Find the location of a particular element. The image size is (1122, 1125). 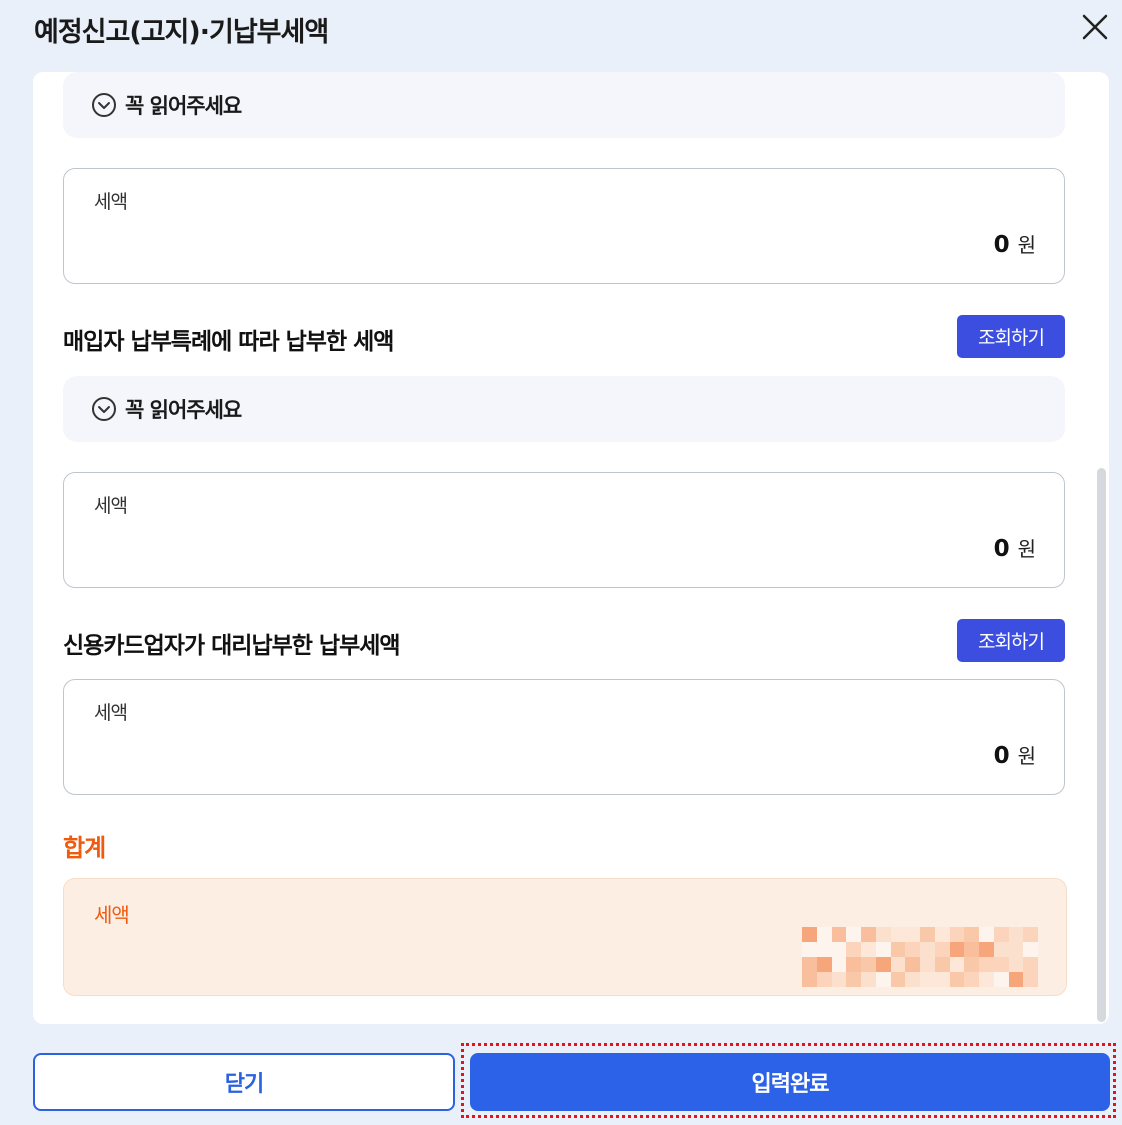

scrollbar is located at coordinates (1101, 745).